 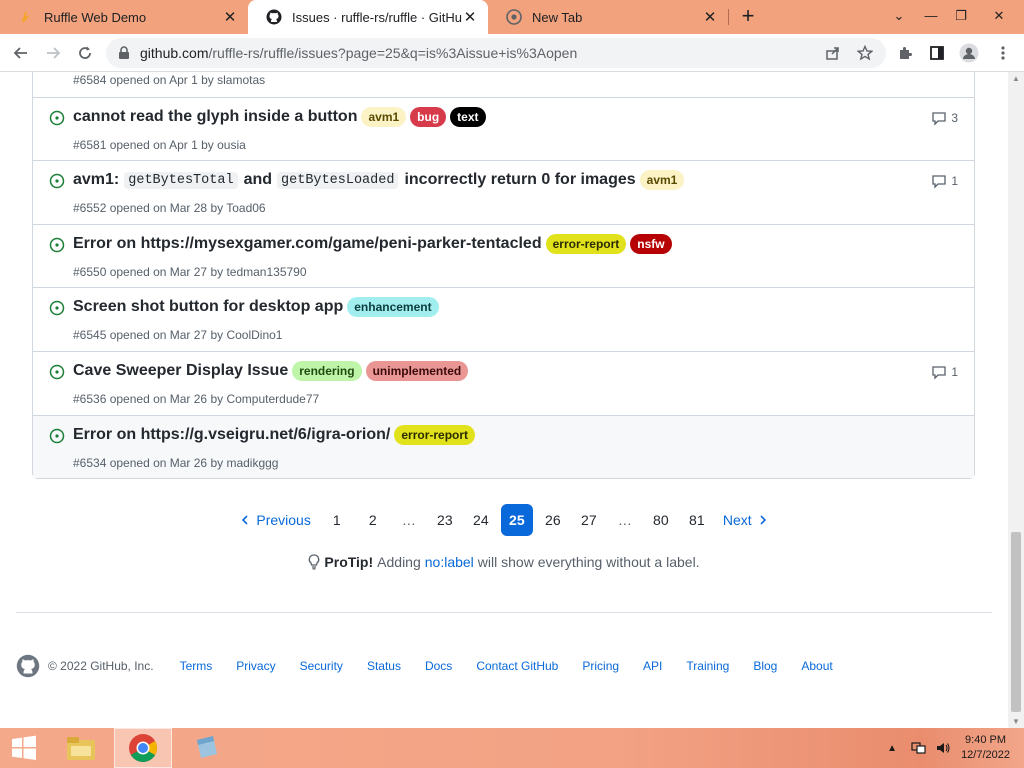 I want to click on github-icon, so click(x=274, y=17).